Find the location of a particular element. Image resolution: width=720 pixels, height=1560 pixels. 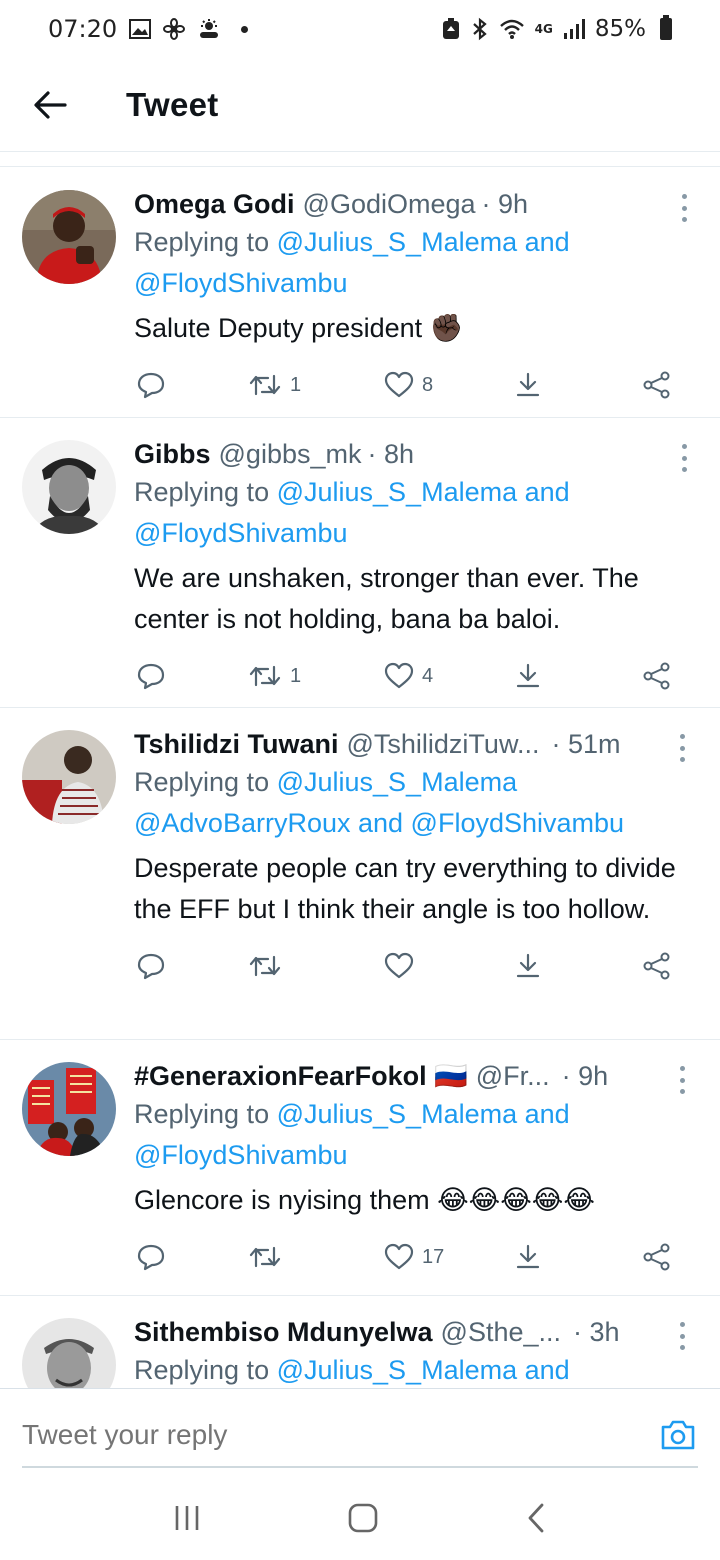

like-button: 17 is located at coordinates (449, 1257).